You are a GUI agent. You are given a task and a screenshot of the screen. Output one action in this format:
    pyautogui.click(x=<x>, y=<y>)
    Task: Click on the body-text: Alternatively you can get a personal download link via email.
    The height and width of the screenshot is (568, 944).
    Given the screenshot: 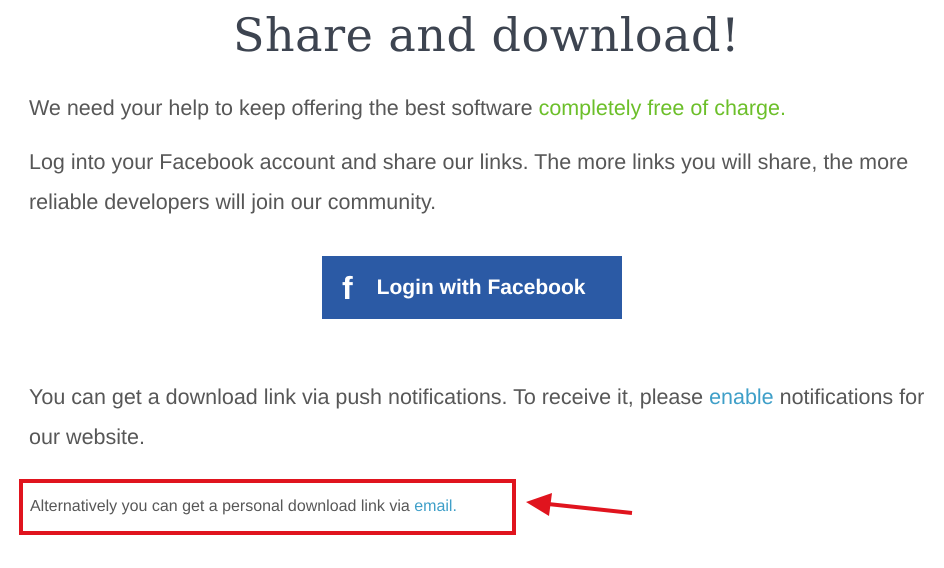 What is the action you would take?
    pyautogui.click(x=243, y=507)
    